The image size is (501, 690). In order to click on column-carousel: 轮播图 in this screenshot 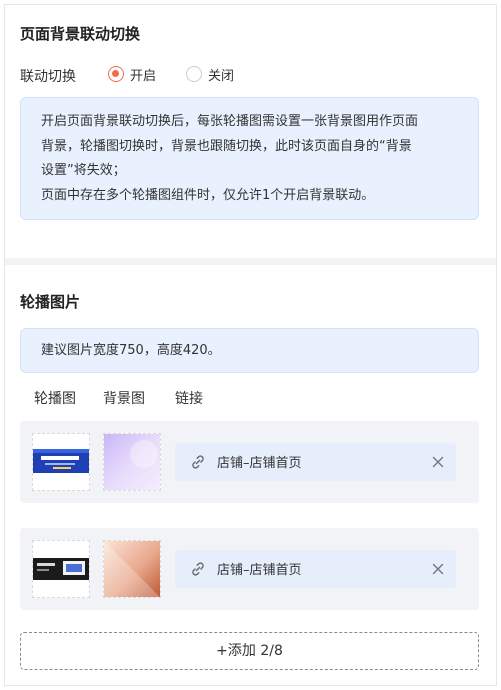, I will do `click(55, 399)`.